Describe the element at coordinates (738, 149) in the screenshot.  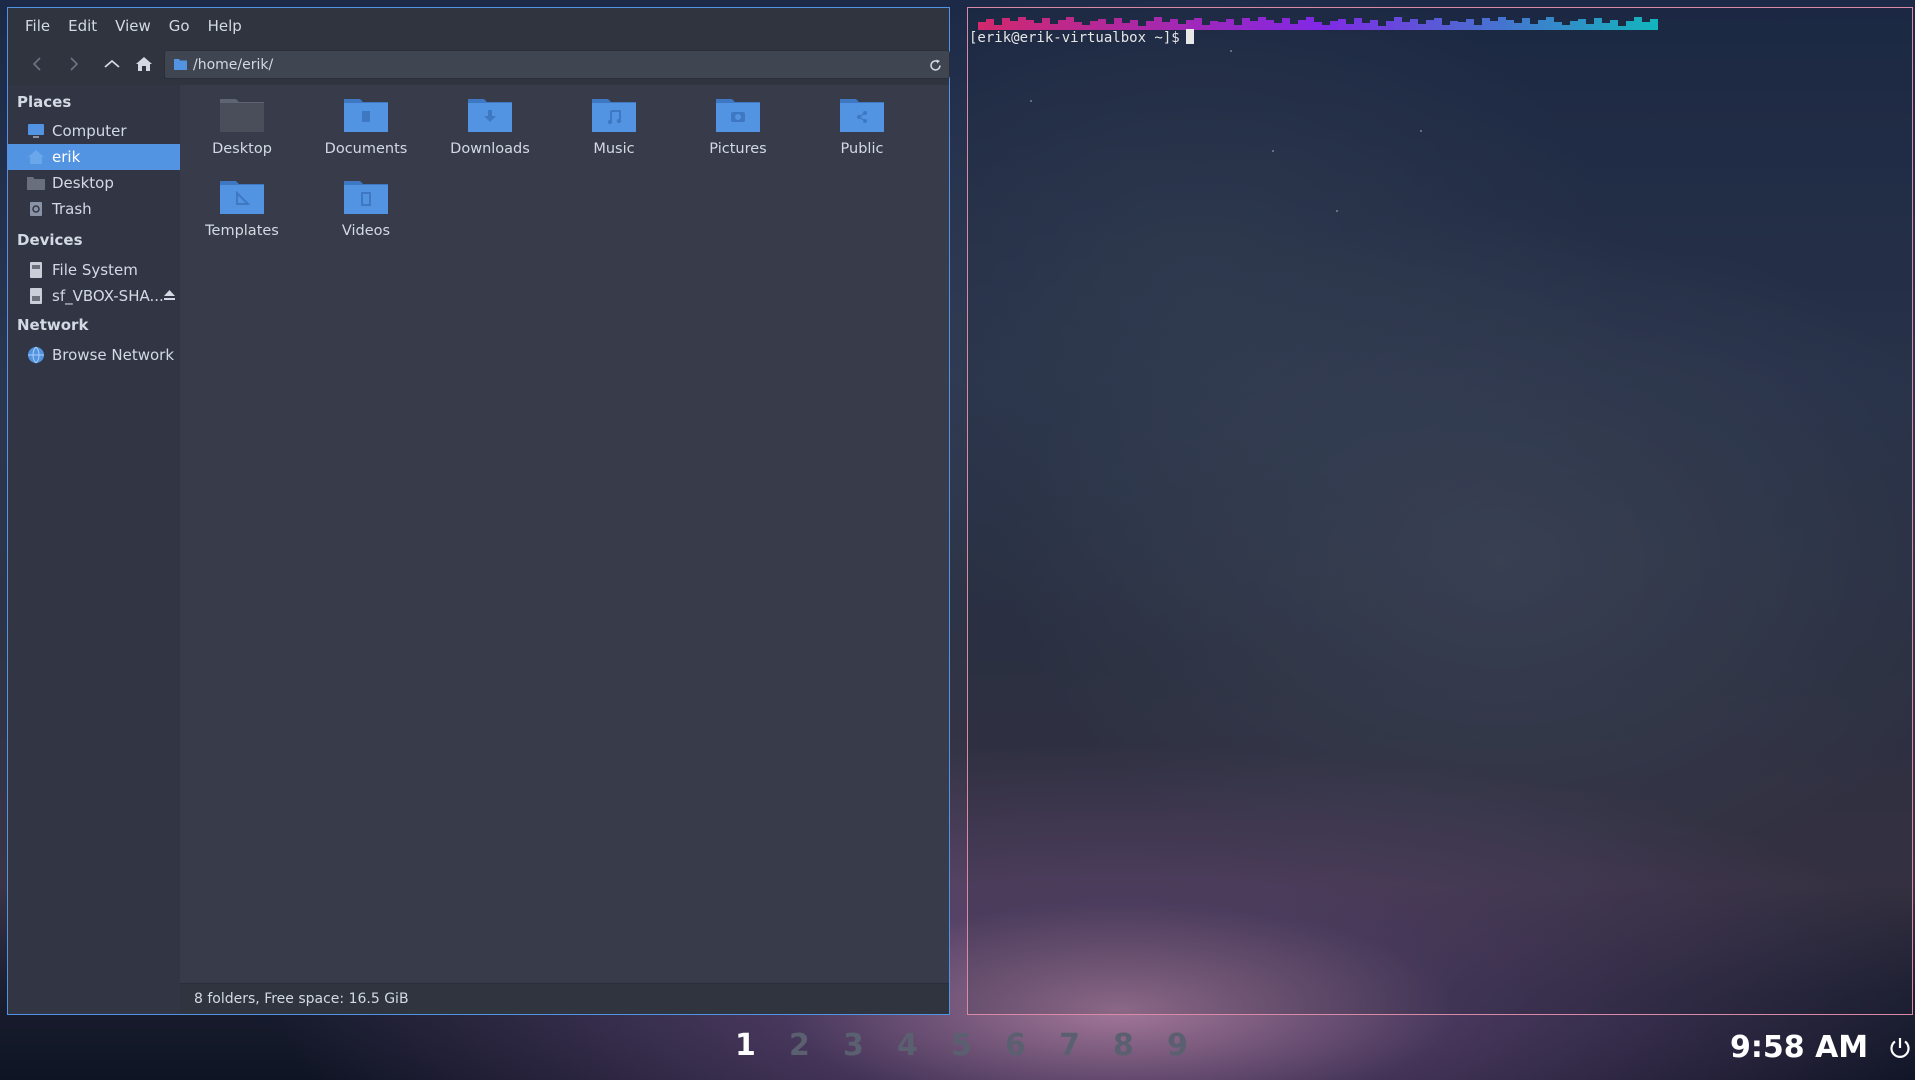
I see `folder-name: Pictures` at that location.